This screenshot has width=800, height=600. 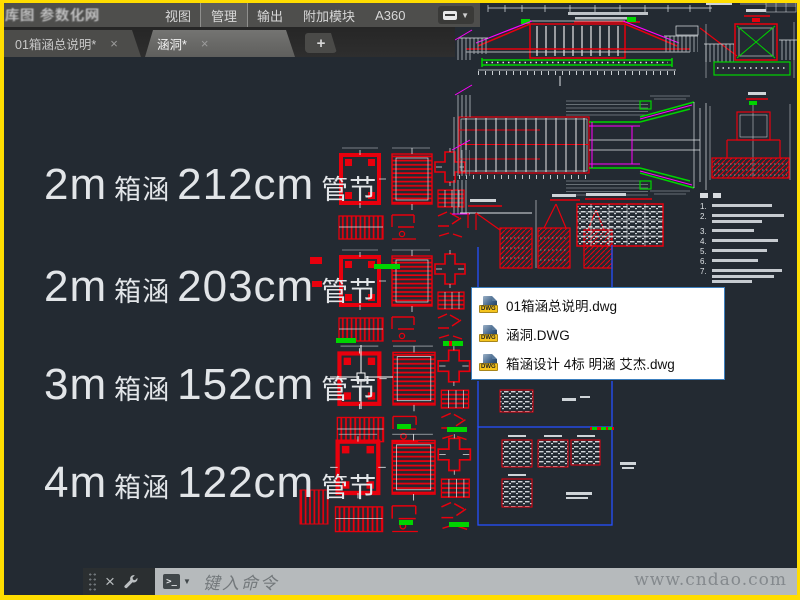 What do you see at coordinates (321, 43) in the screenshot?
I see `new-drawing-tab-button: +` at bounding box center [321, 43].